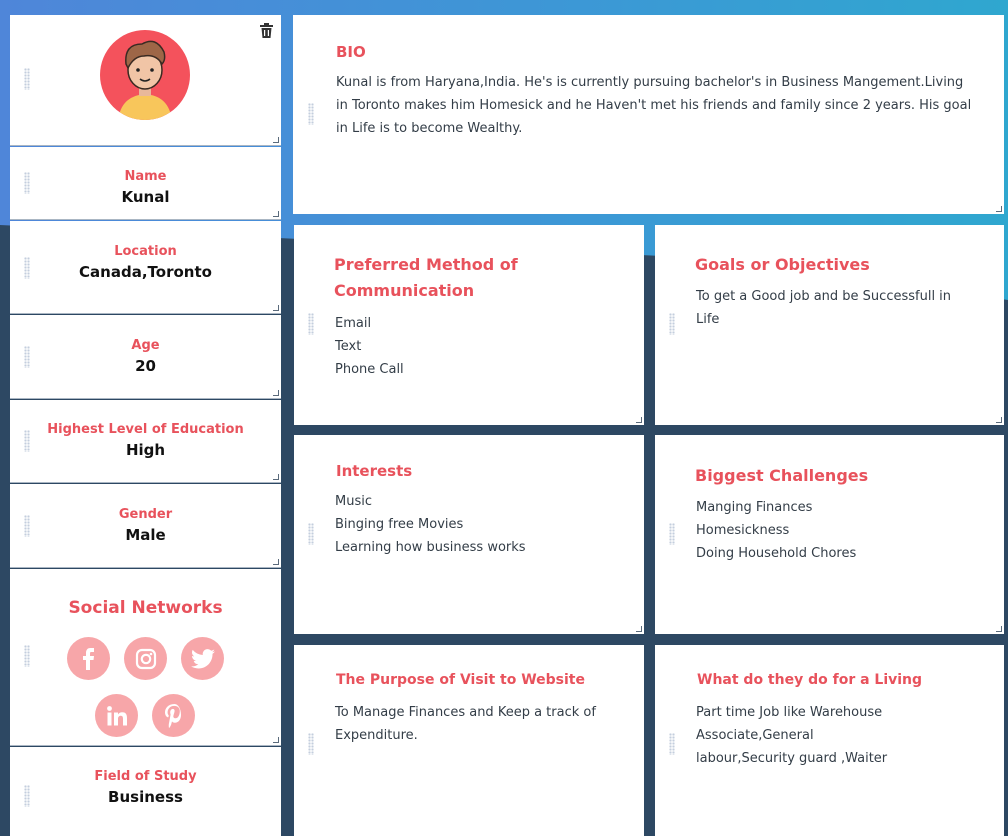 The image size is (1008, 836). I want to click on instagram-icon, so click(145, 658).